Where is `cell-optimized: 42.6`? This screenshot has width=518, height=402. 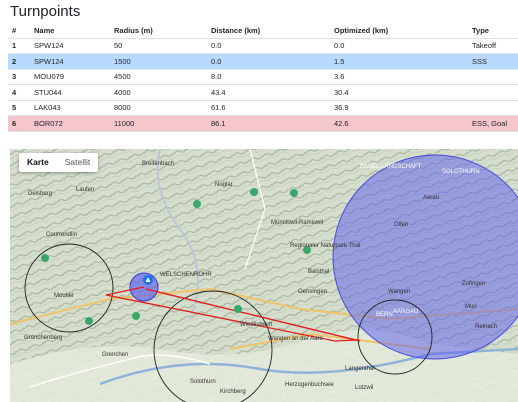
cell-optimized: 42.6 is located at coordinates (399, 123).